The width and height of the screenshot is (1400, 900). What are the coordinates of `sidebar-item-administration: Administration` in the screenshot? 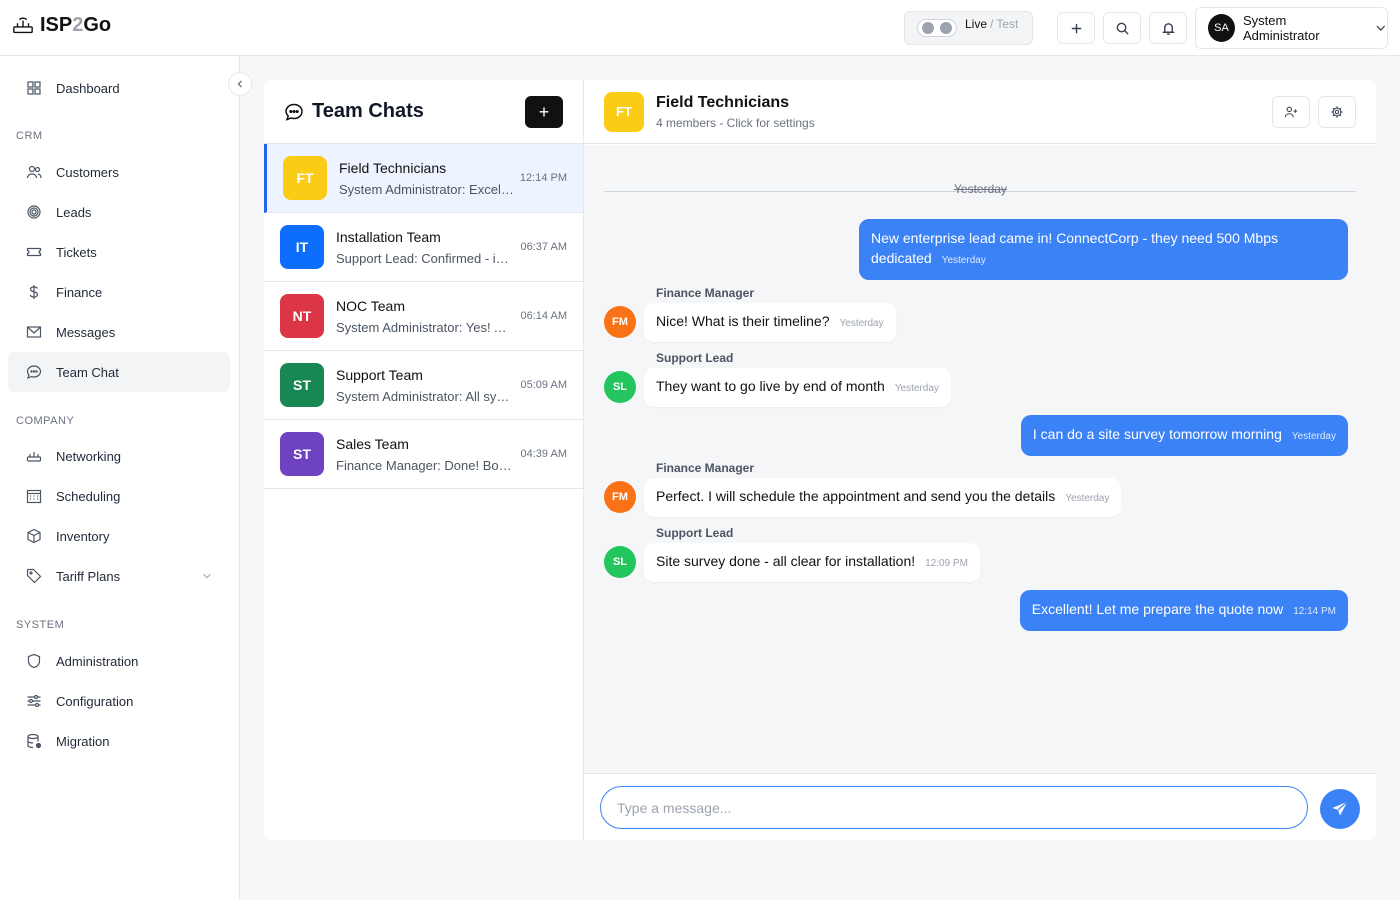 It's located at (119, 661).